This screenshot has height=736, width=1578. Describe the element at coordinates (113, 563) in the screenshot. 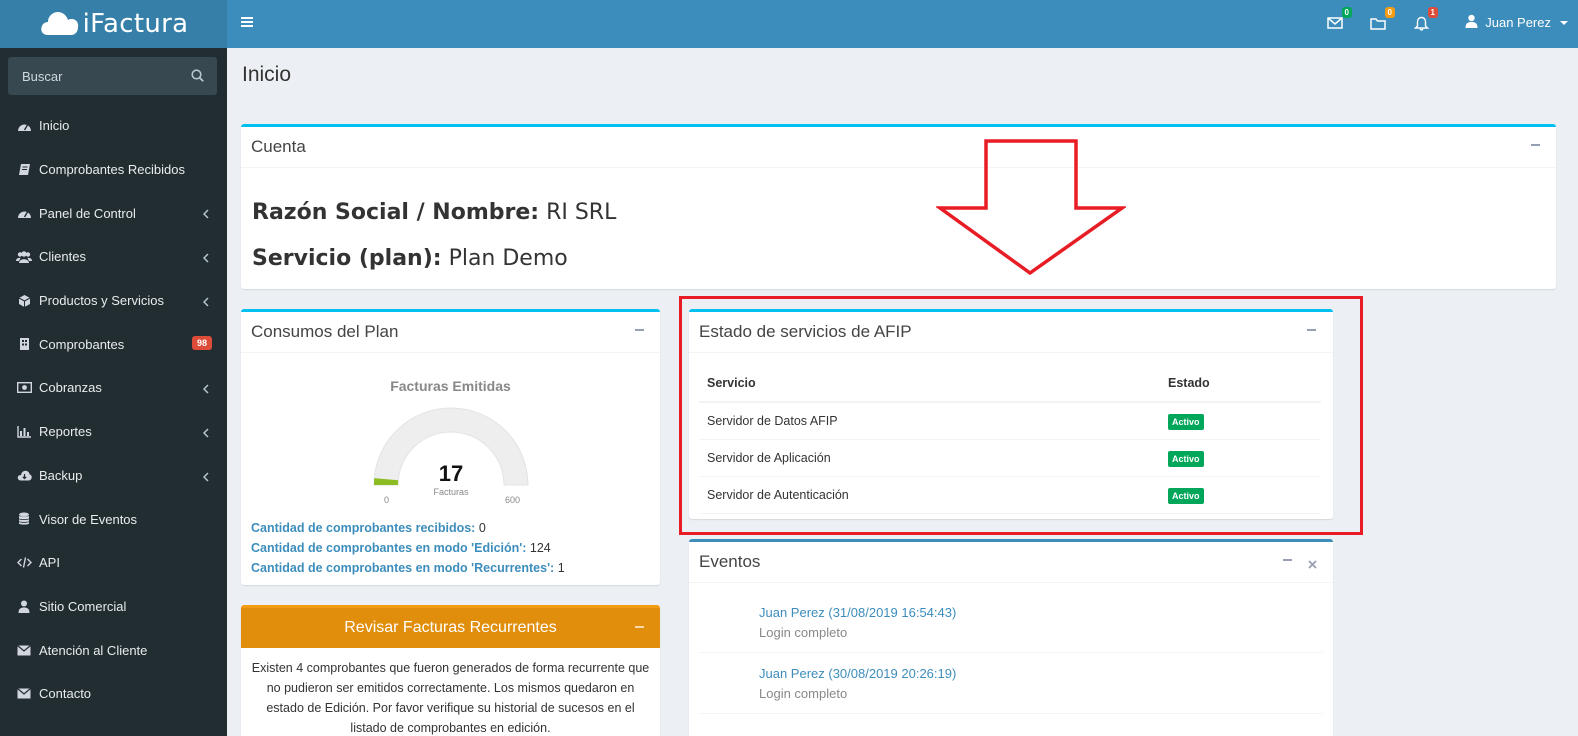

I see `sidebar-item-api: API` at that location.